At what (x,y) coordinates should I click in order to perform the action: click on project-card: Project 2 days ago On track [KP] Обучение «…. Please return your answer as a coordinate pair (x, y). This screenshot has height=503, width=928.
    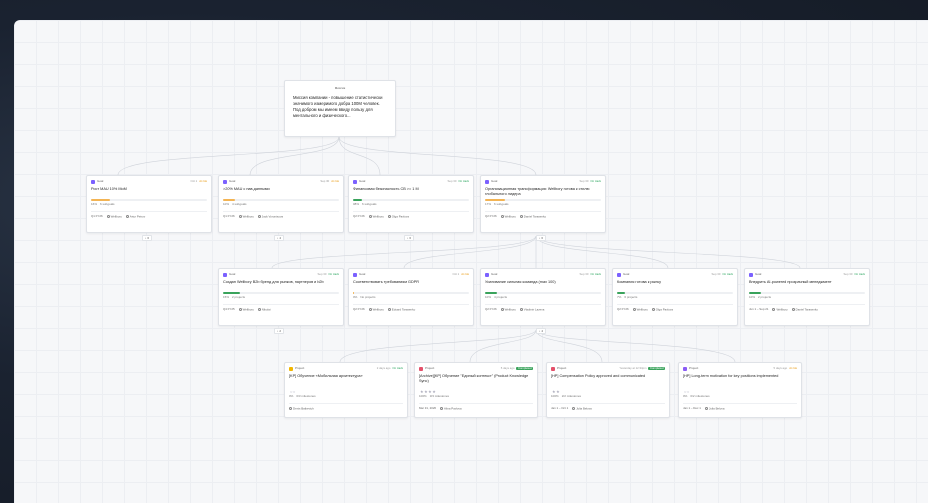
    Looking at the image, I should click on (346, 390).